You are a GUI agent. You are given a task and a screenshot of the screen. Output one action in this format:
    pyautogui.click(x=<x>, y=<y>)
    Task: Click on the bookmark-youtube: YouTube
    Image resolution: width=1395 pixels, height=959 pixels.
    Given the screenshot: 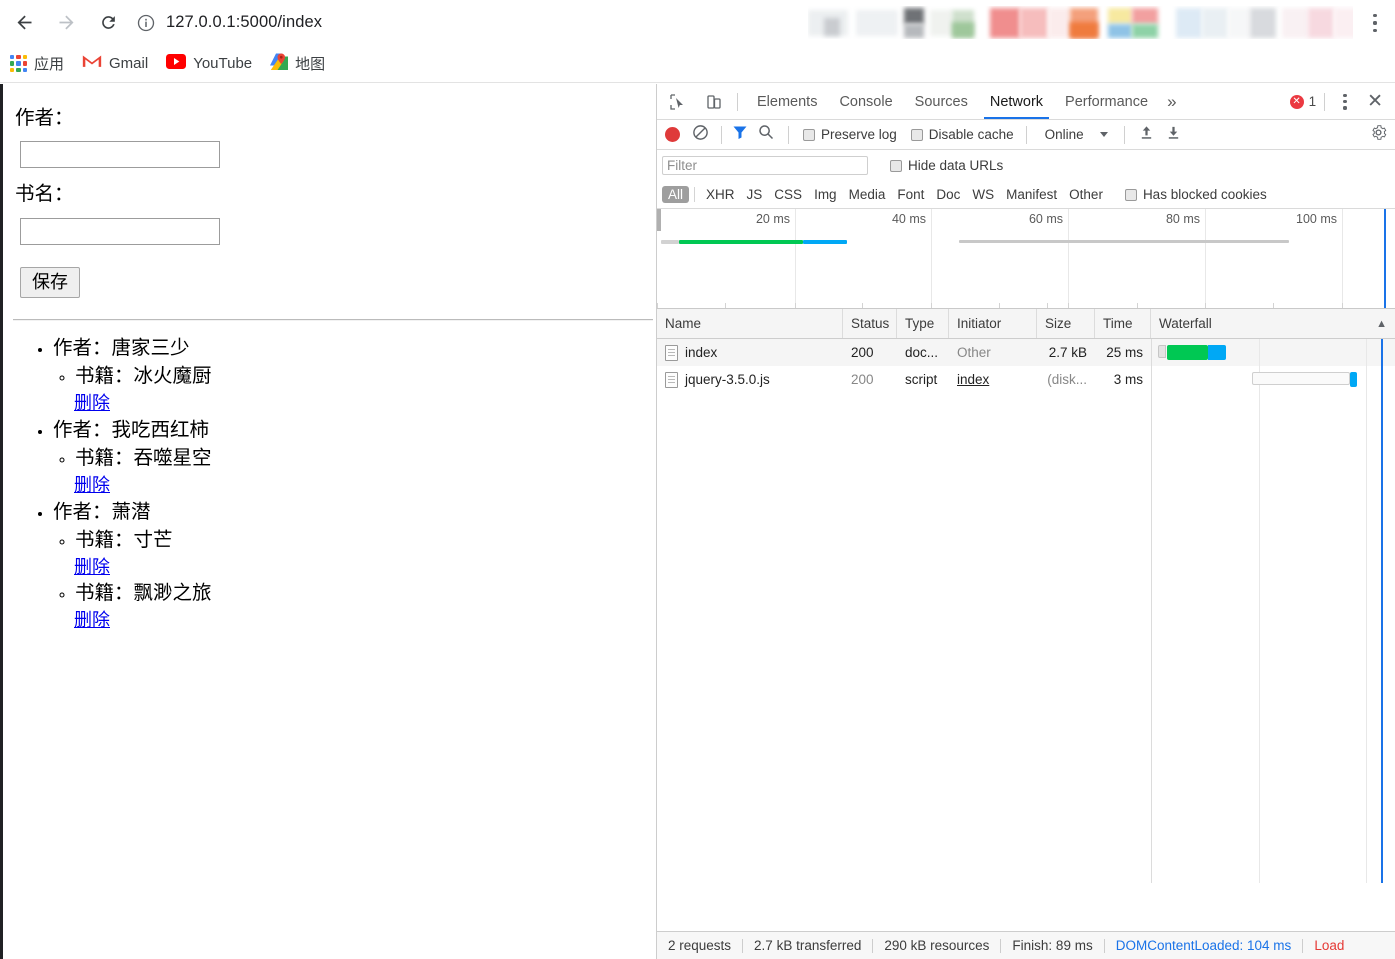 What is the action you would take?
    pyautogui.click(x=209, y=64)
    